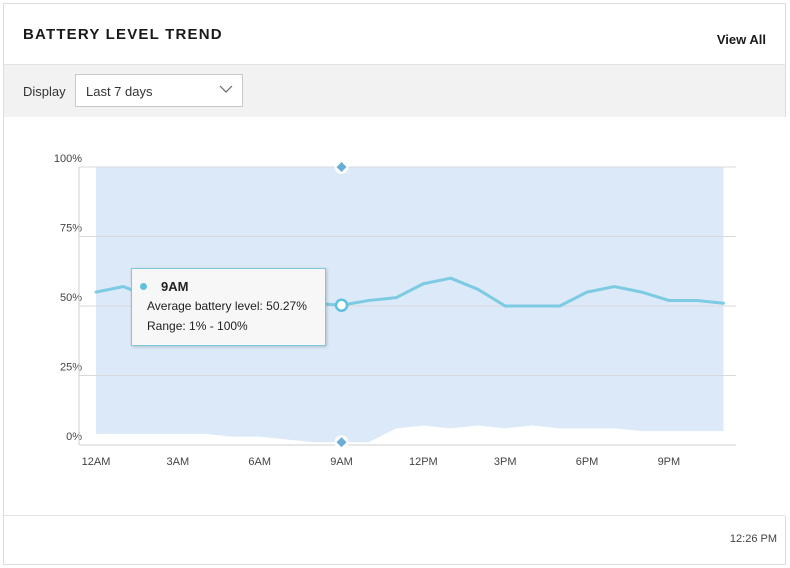 This screenshot has width=790, height=568. What do you see at coordinates (394, 539) in the screenshot?
I see `card-footer: 12:26 PM` at bounding box center [394, 539].